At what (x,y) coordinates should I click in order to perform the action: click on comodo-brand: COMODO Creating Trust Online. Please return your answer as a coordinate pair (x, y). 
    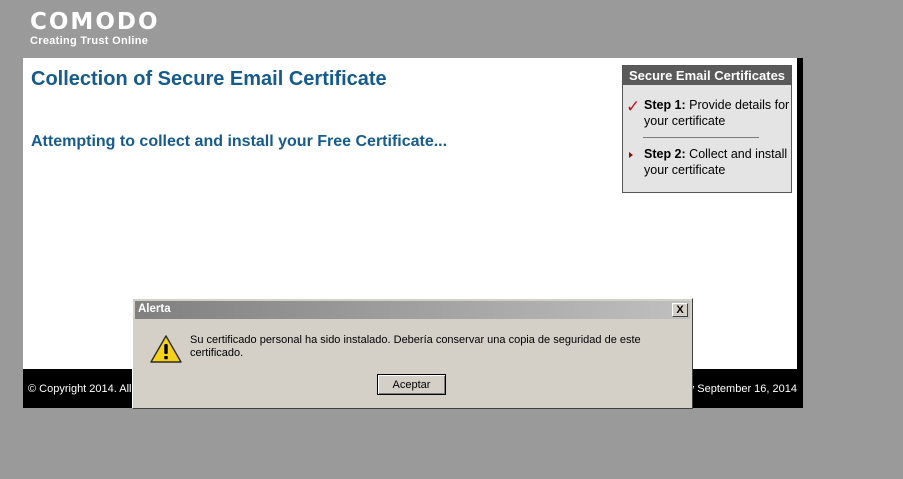
    Looking at the image, I should click on (95, 28).